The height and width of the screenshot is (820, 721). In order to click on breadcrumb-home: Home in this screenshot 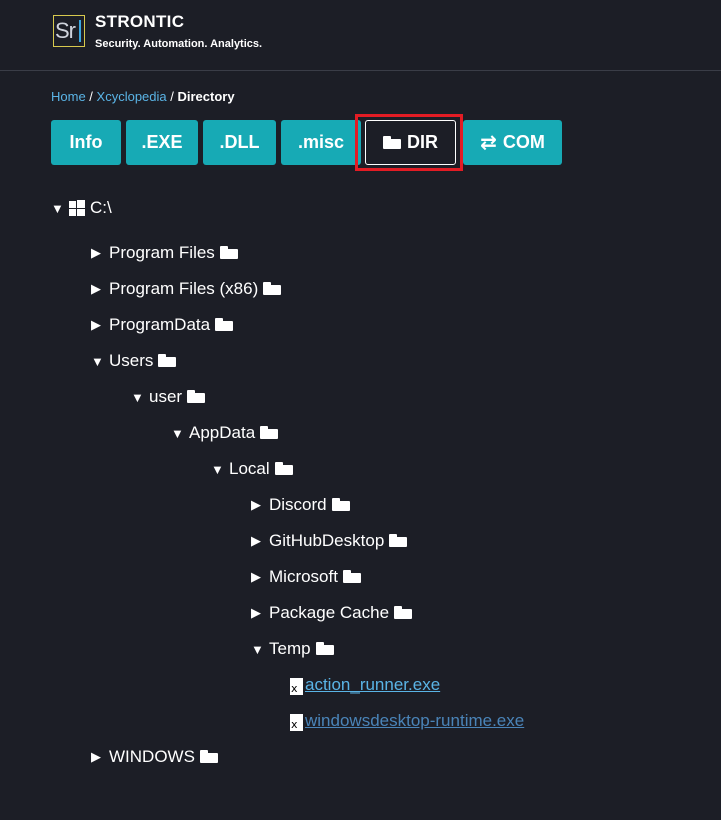, I will do `click(68, 96)`.